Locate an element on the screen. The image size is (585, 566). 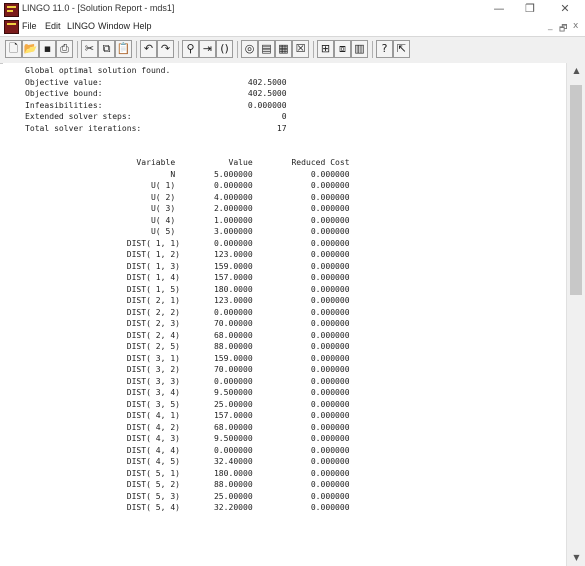
vertical-scrollbar: ▲ ▼ is located at coordinates (575, 314).